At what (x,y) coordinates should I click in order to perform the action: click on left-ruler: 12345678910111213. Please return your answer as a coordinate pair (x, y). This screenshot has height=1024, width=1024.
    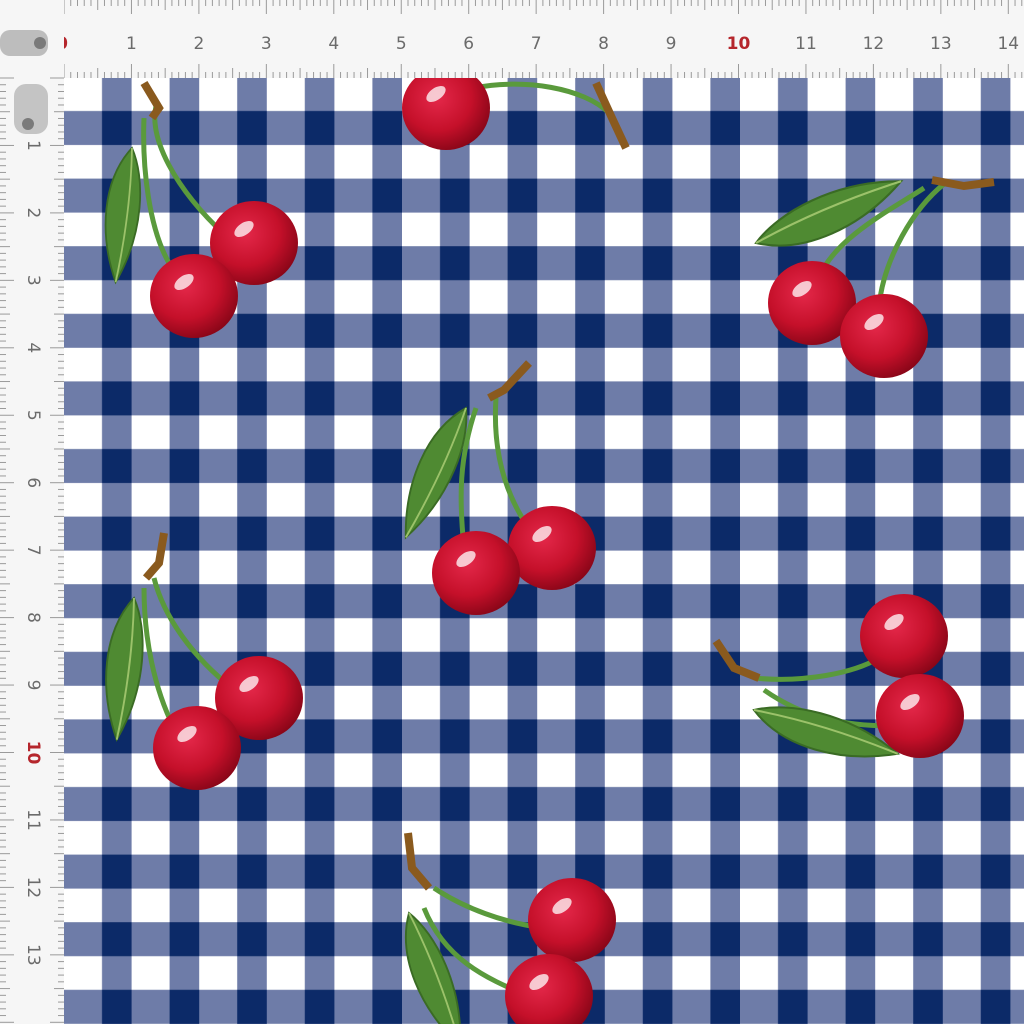
    Looking at the image, I should click on (32, 512).